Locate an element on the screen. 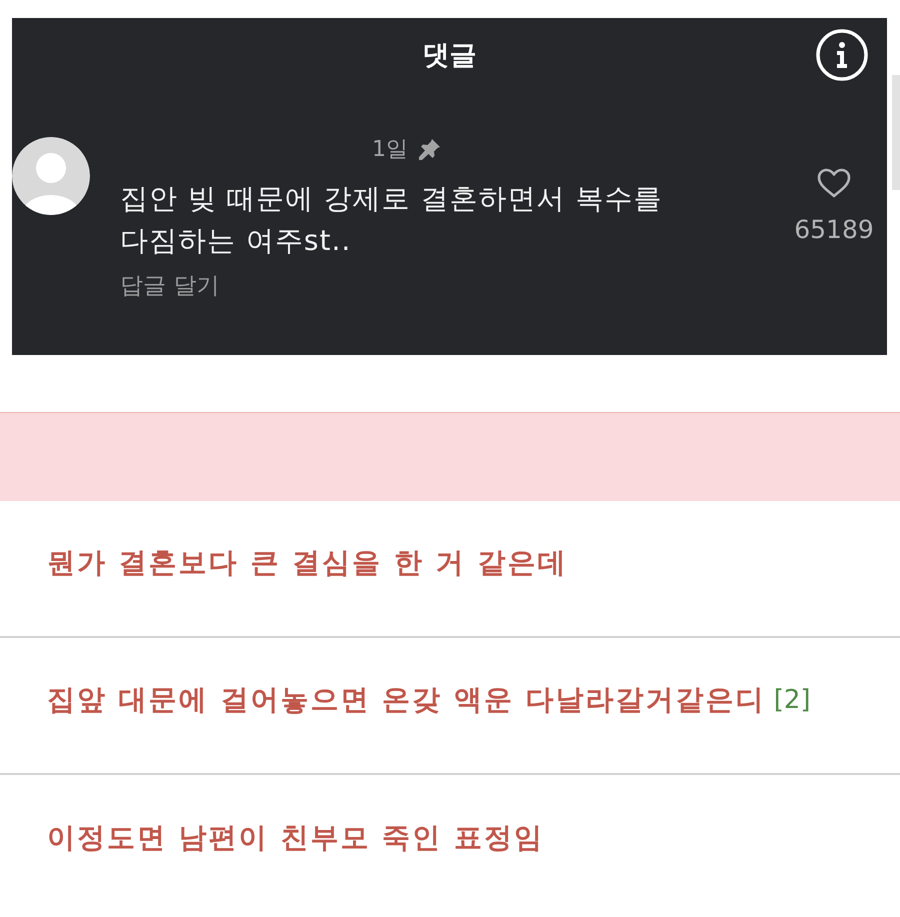  panel-title: 댓글 is located at coordinates (449, 56).